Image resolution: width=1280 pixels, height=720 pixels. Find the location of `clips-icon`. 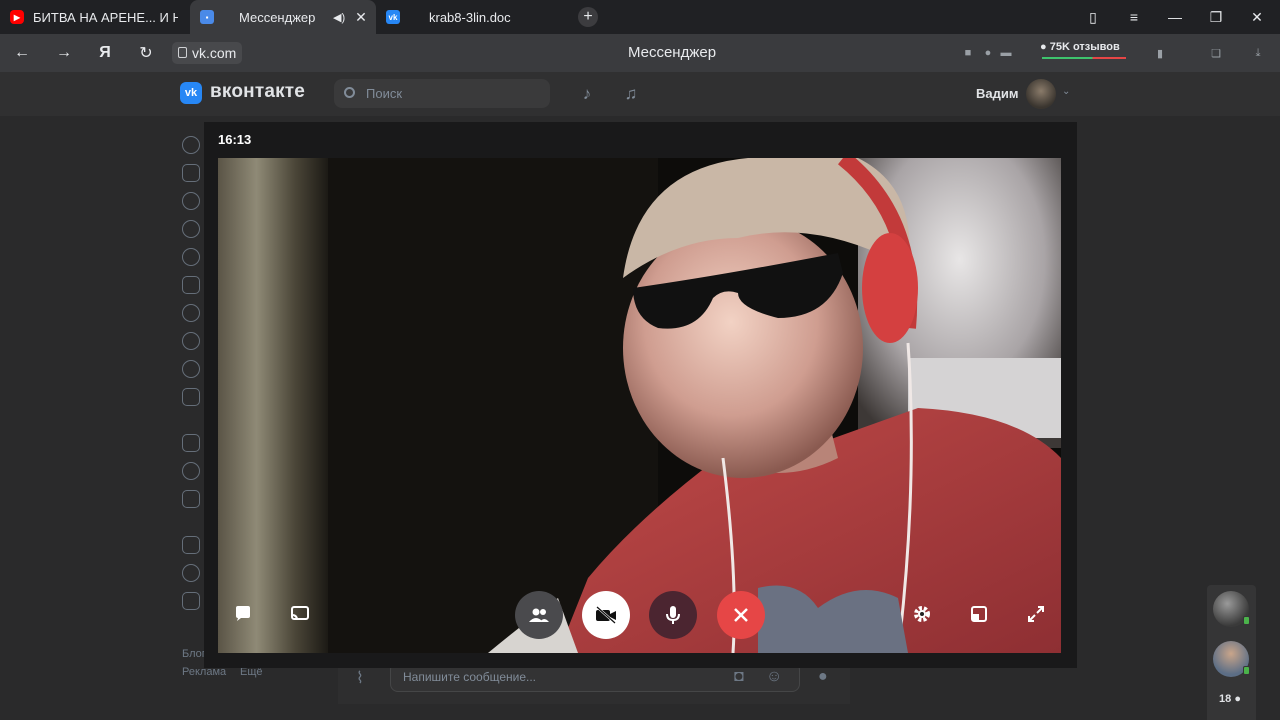

clips-icon is located at coordinates (191, 369).